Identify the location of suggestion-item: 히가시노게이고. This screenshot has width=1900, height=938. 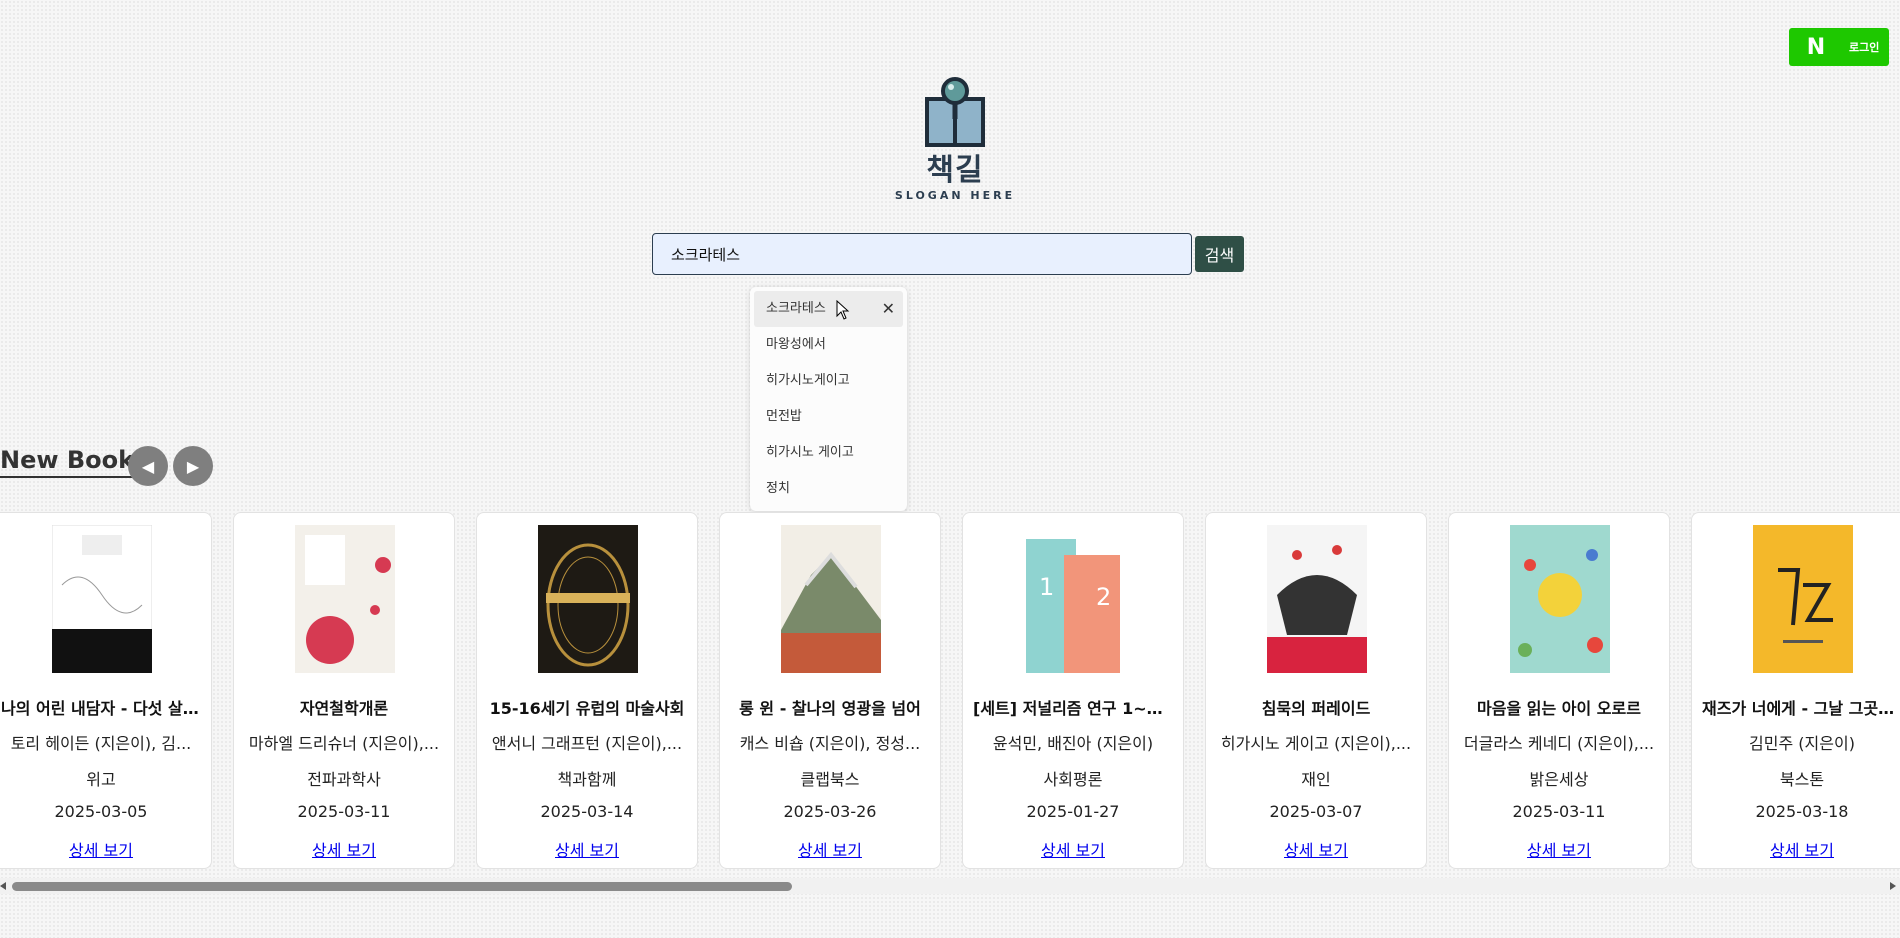
(828, 381).